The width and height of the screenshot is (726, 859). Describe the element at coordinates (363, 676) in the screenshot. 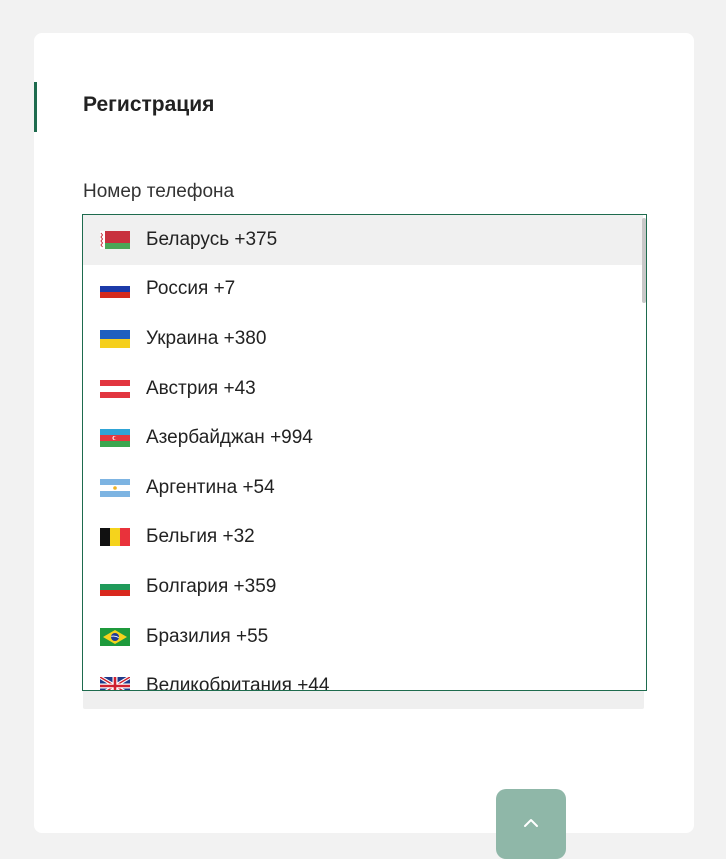

I see `country-option-uk: Великобритания +44` at that location.